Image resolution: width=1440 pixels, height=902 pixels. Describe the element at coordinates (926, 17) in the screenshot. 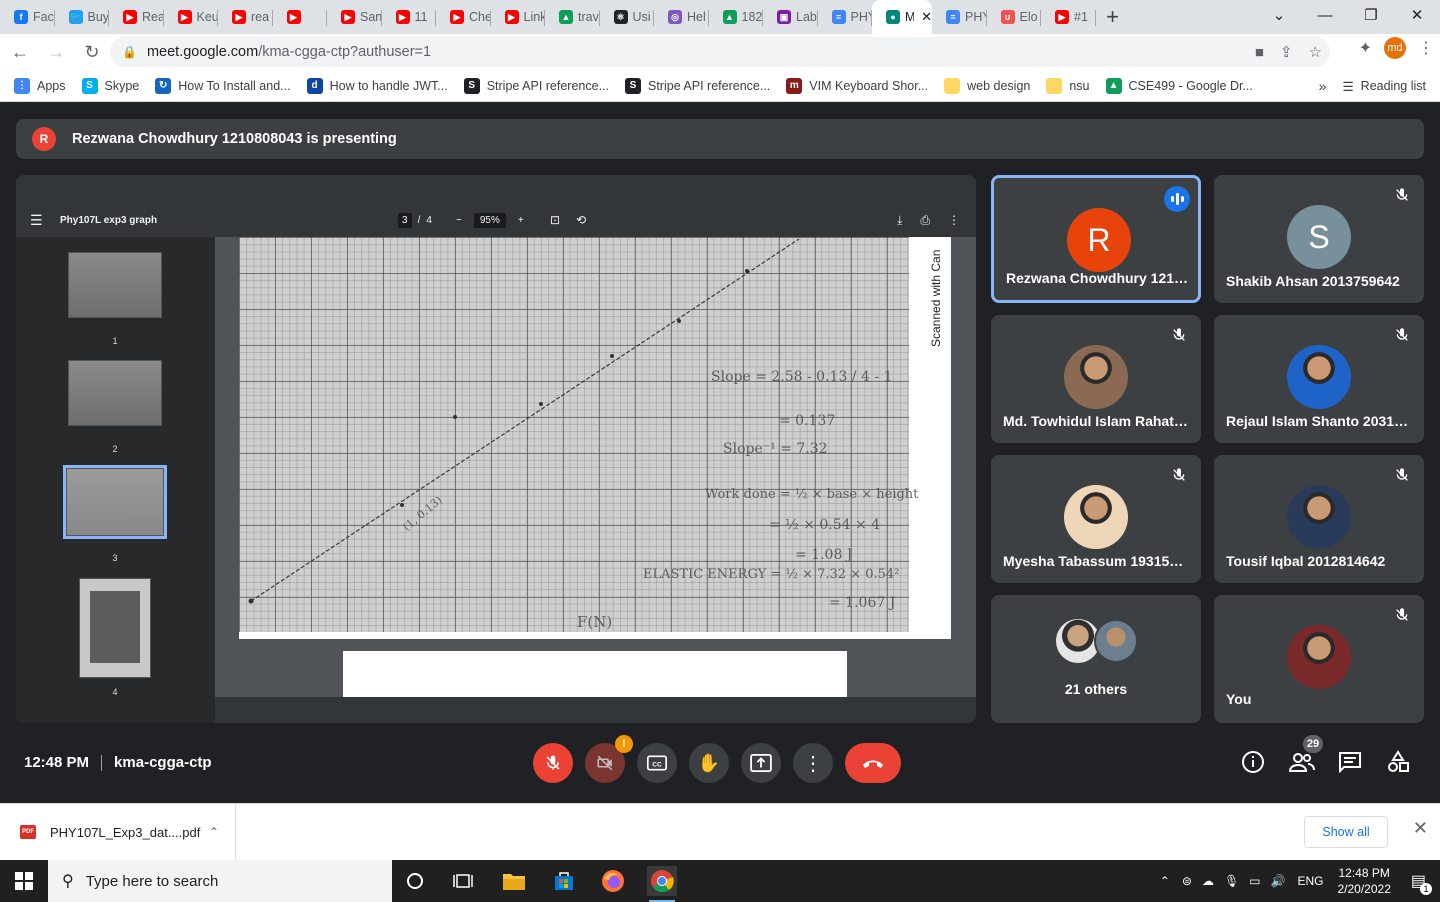

I see `close-tab-icon: ✕` at that location.